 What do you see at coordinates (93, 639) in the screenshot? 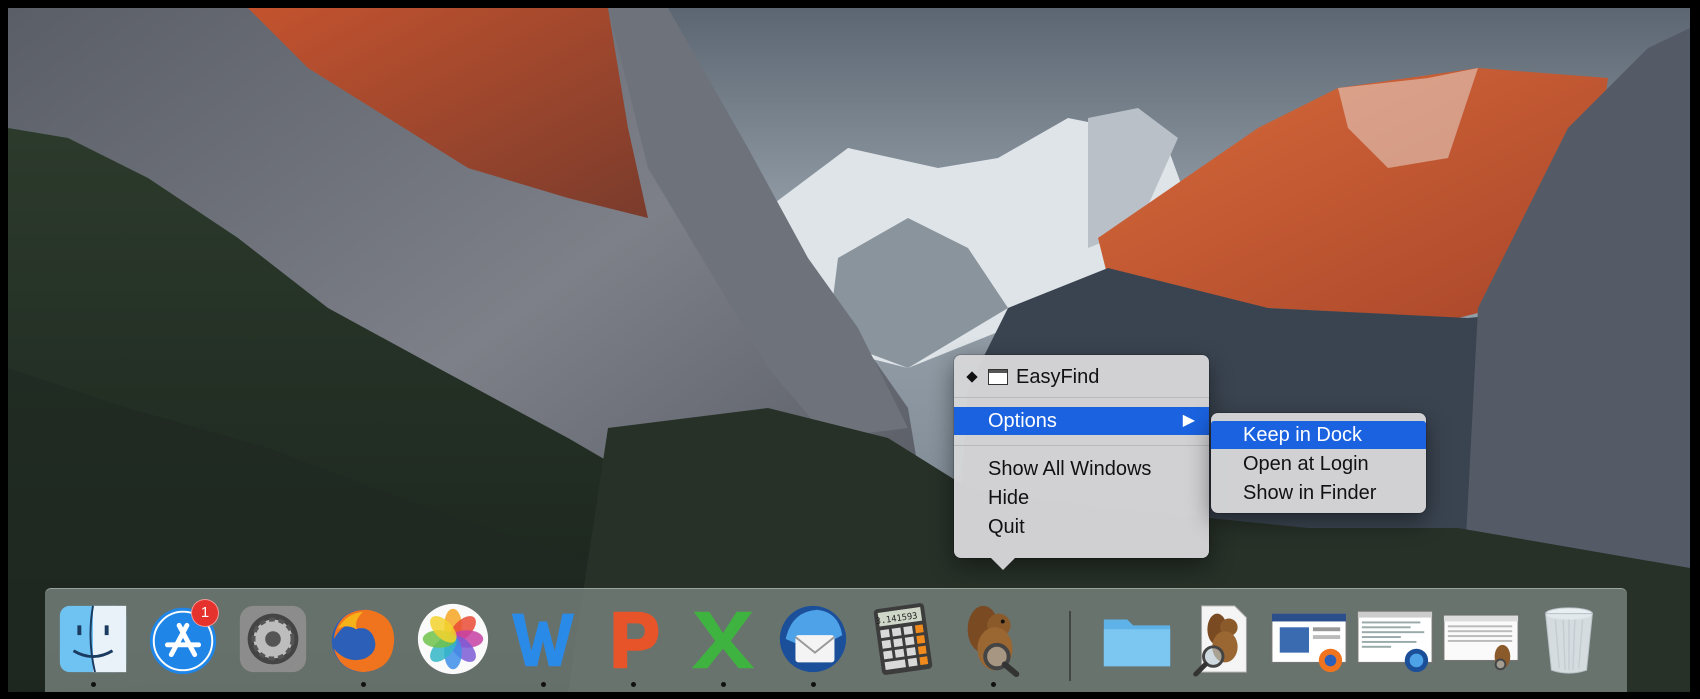
I see `finder-icon` at bounding box center [93, 639].